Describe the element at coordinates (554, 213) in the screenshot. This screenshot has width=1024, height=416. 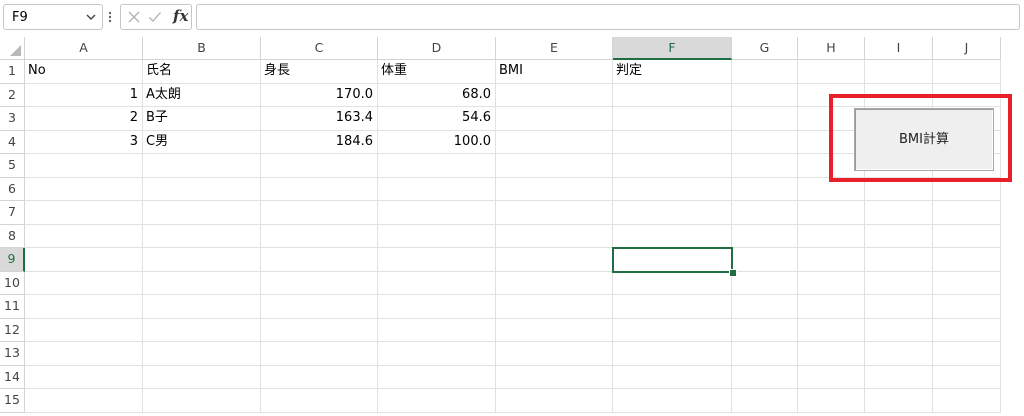
I see `cell-e7` at that location.